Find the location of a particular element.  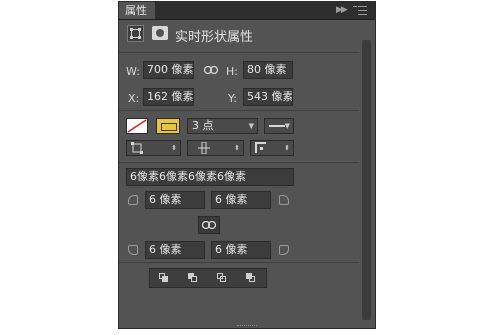

width-field: 700 像素 is located at coordinates (168, 70).